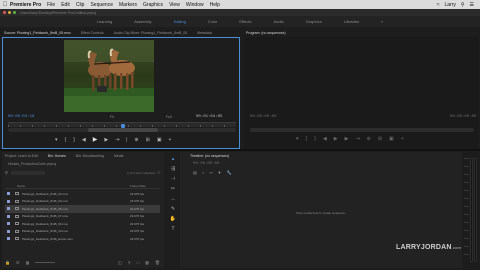 Image resolution: width=480 pixels, height=270 pixels. What do you see at coordinates (21, 117) in the screenshot?
I see `source-playhead-timecode: 00:00:03:18` at bounding box center [21, 117].